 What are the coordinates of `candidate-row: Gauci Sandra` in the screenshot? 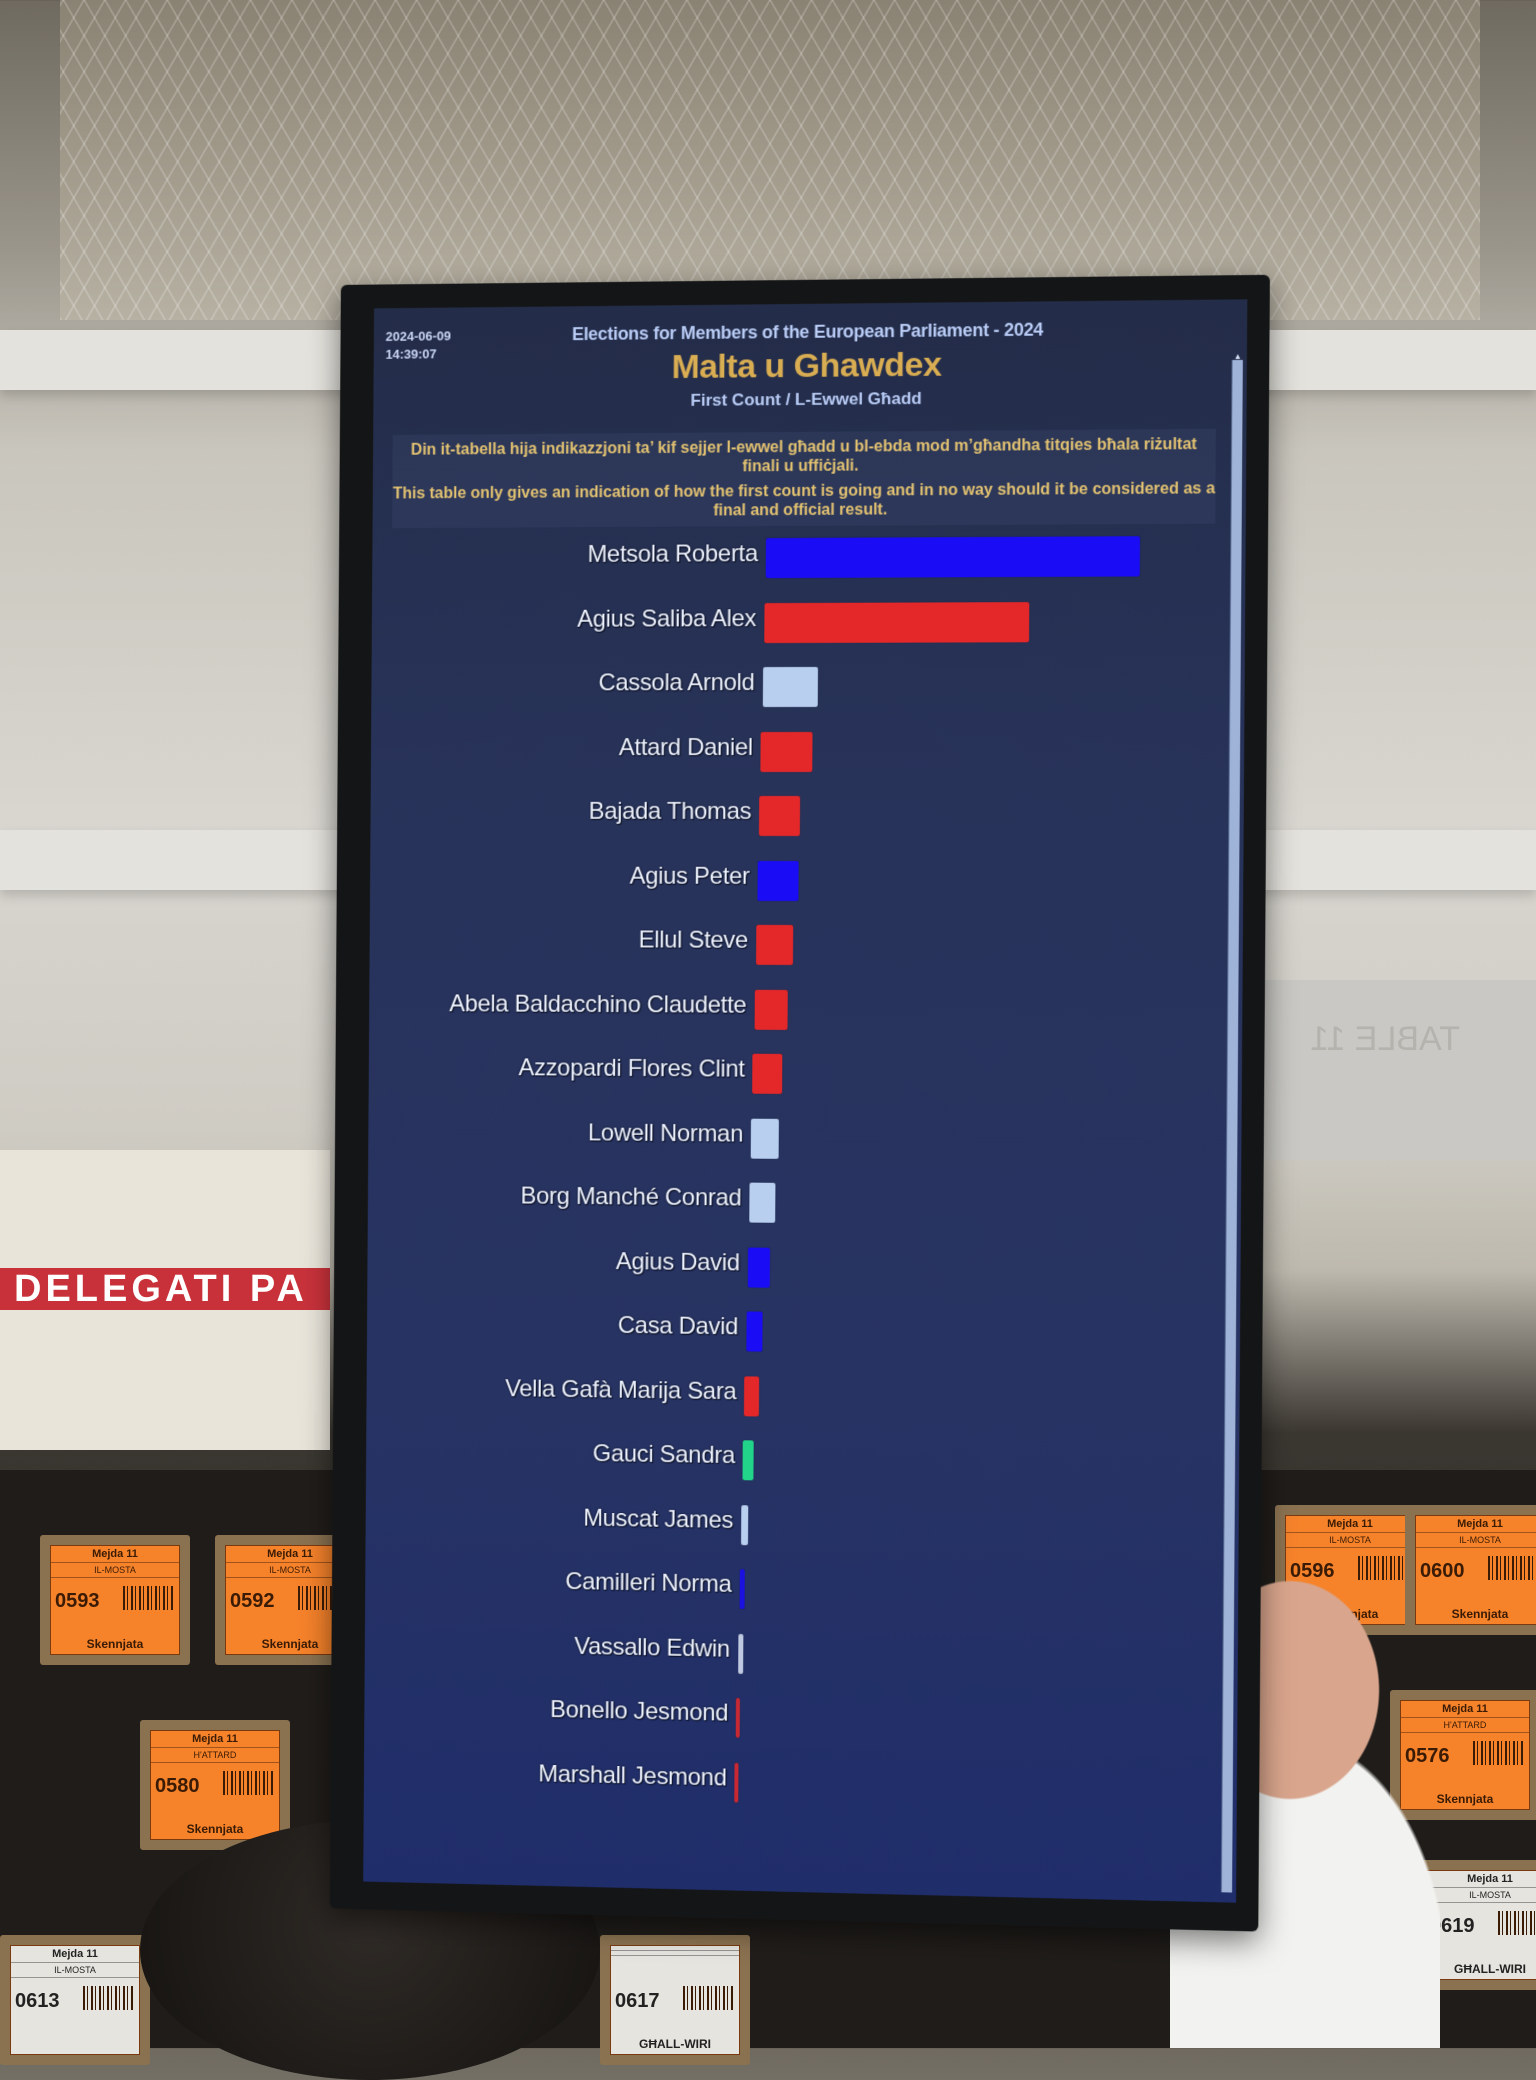 It's located at (802, 1465).